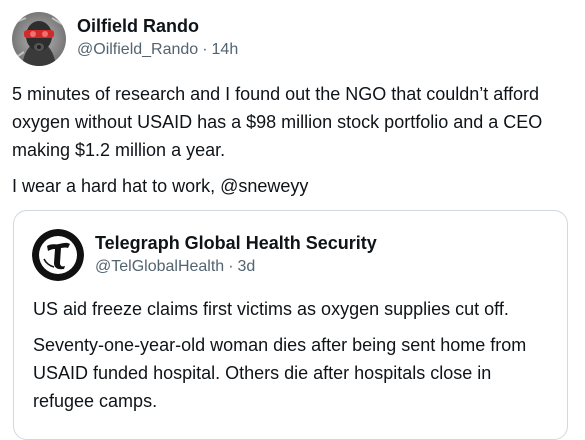  I want to click on author-meta: @Oilfield_Rando · 14h, so click(157, 50).